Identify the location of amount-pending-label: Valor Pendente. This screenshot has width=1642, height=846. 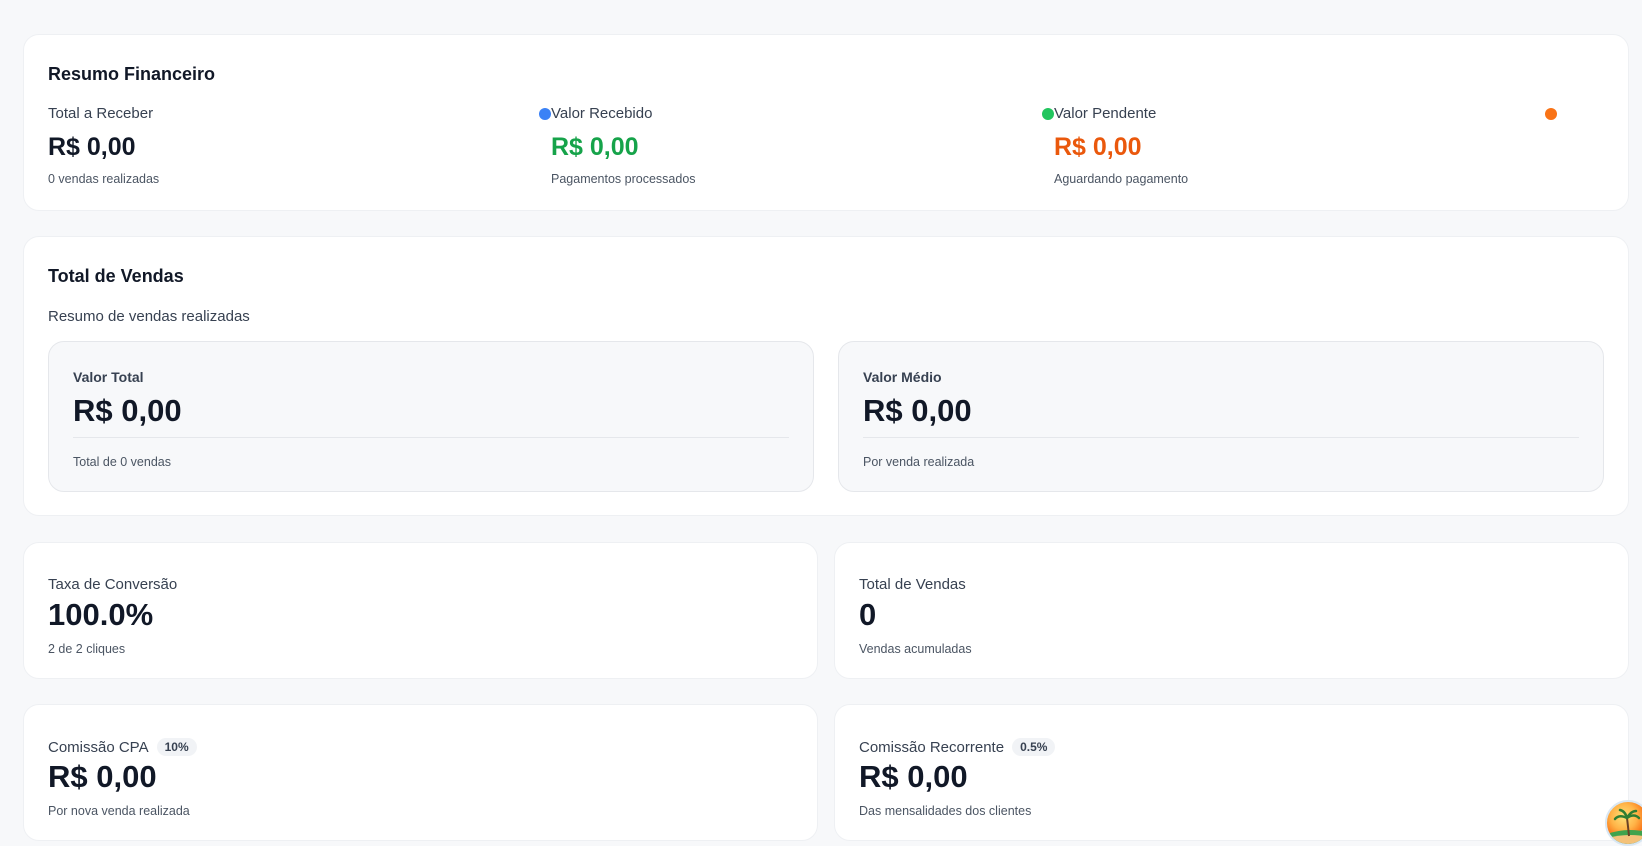
(1105, 113).